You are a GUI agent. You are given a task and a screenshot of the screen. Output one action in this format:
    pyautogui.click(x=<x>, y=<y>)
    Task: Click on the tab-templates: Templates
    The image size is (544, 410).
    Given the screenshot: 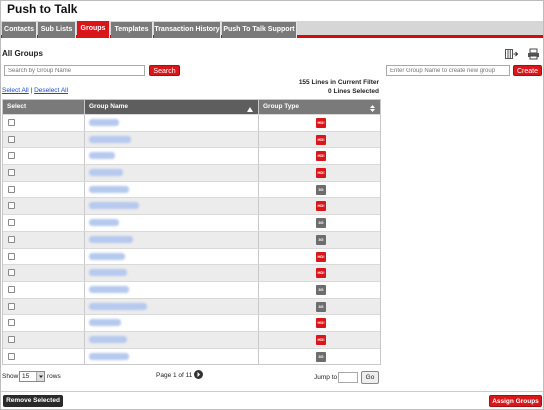 What is the action you would take?
    pyautogui.click(x=132, y=30)
    